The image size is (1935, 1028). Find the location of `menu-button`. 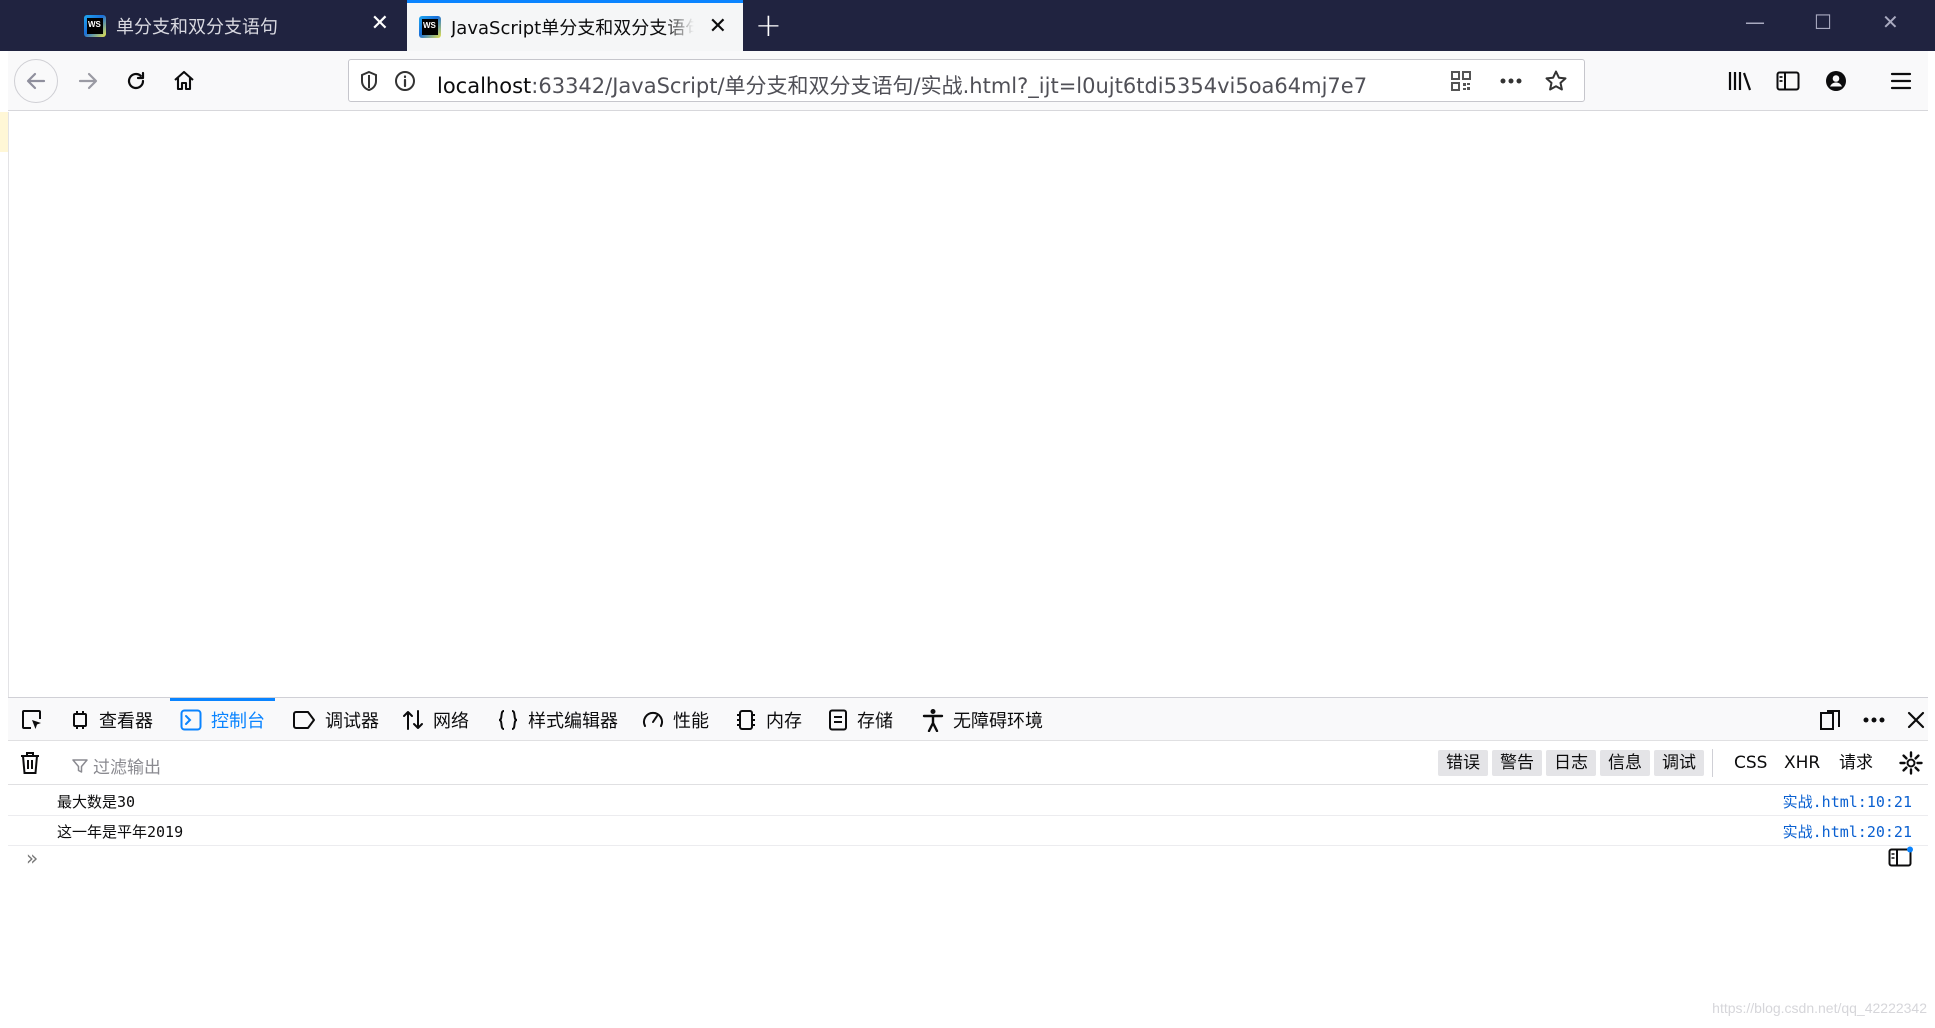

menu-button is located at coordinates (1901, 81).